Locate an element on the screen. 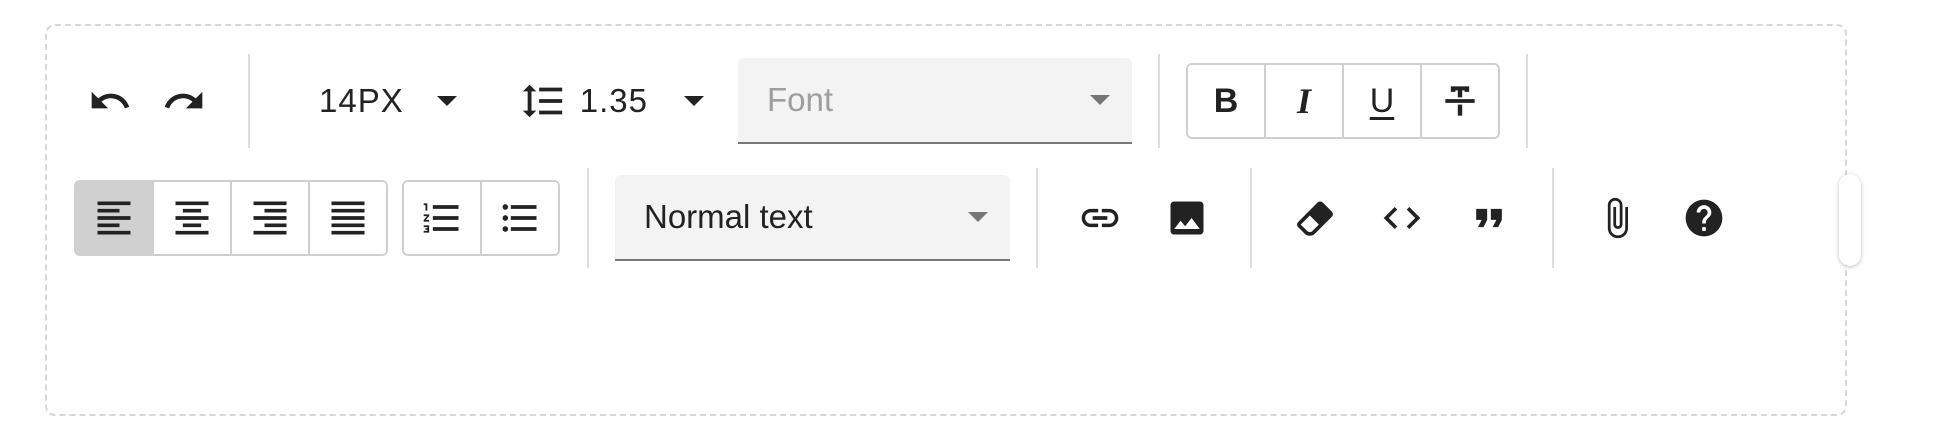 Image resolution: width=1940 pixels, height=440 pixels. bullet-list-button is located at coordinates (519, 218).